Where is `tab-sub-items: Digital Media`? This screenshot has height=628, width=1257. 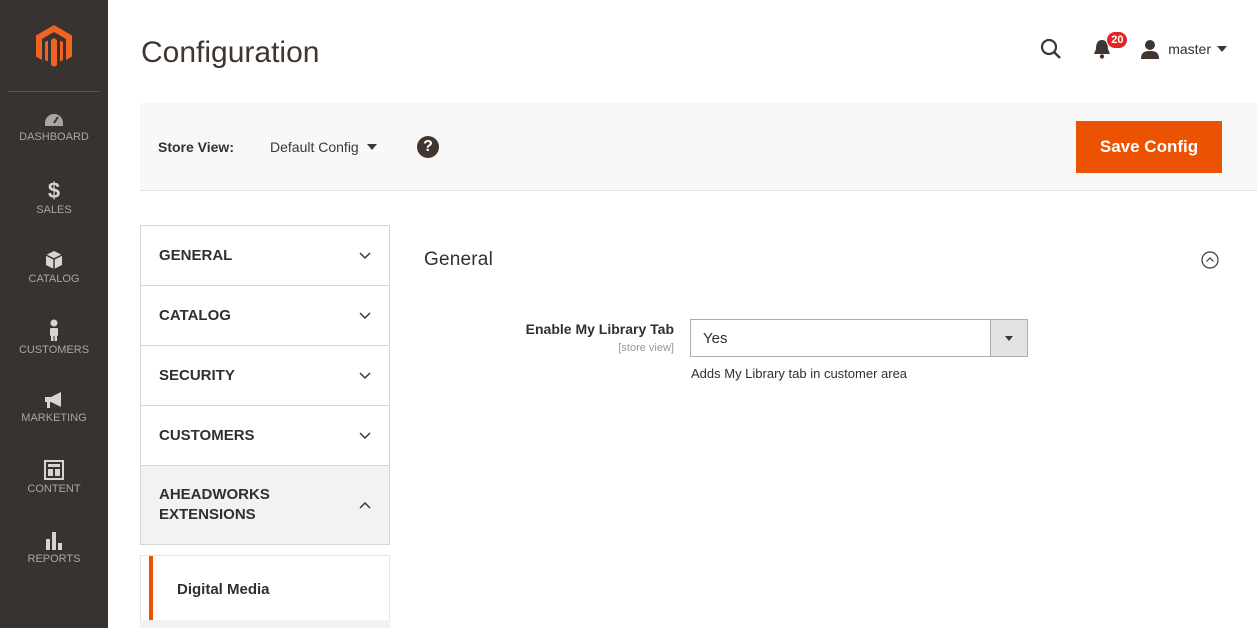 tab-sub-items: Digital Media is located at coordinates (265, 589).